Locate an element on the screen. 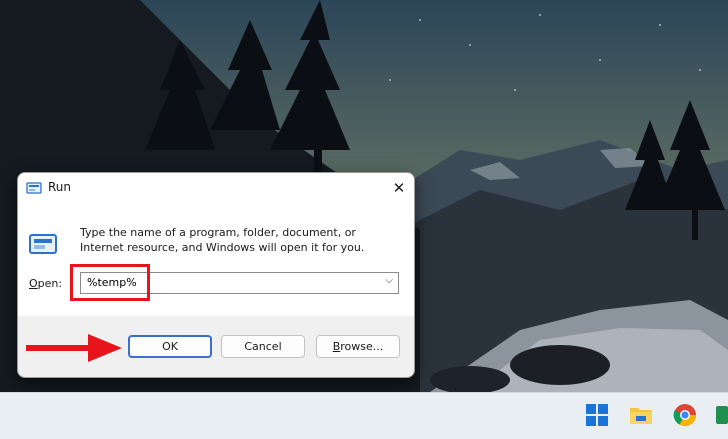 The height and width of the screenshot is (439, 728). browse-label-mnemonic: B is located at coordinates (336, 346).